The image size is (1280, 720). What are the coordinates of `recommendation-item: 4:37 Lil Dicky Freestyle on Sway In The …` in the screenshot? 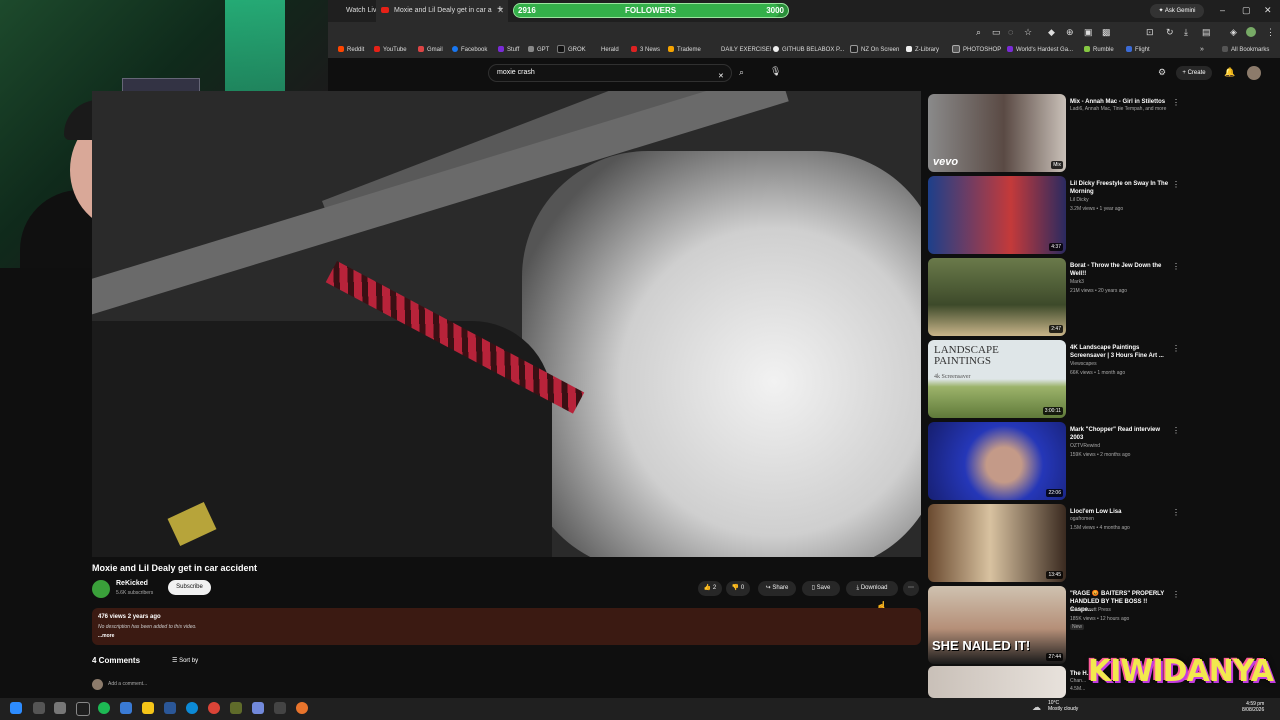 It's located at (1098, 216).